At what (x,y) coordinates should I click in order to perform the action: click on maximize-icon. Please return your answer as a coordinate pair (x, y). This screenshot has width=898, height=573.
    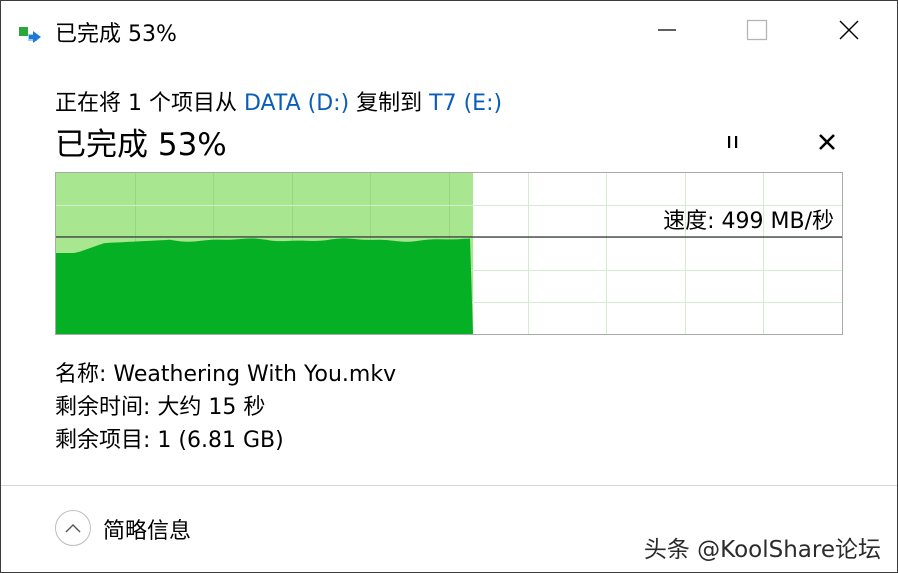
    Looking at the image, I should click on (757, 30).